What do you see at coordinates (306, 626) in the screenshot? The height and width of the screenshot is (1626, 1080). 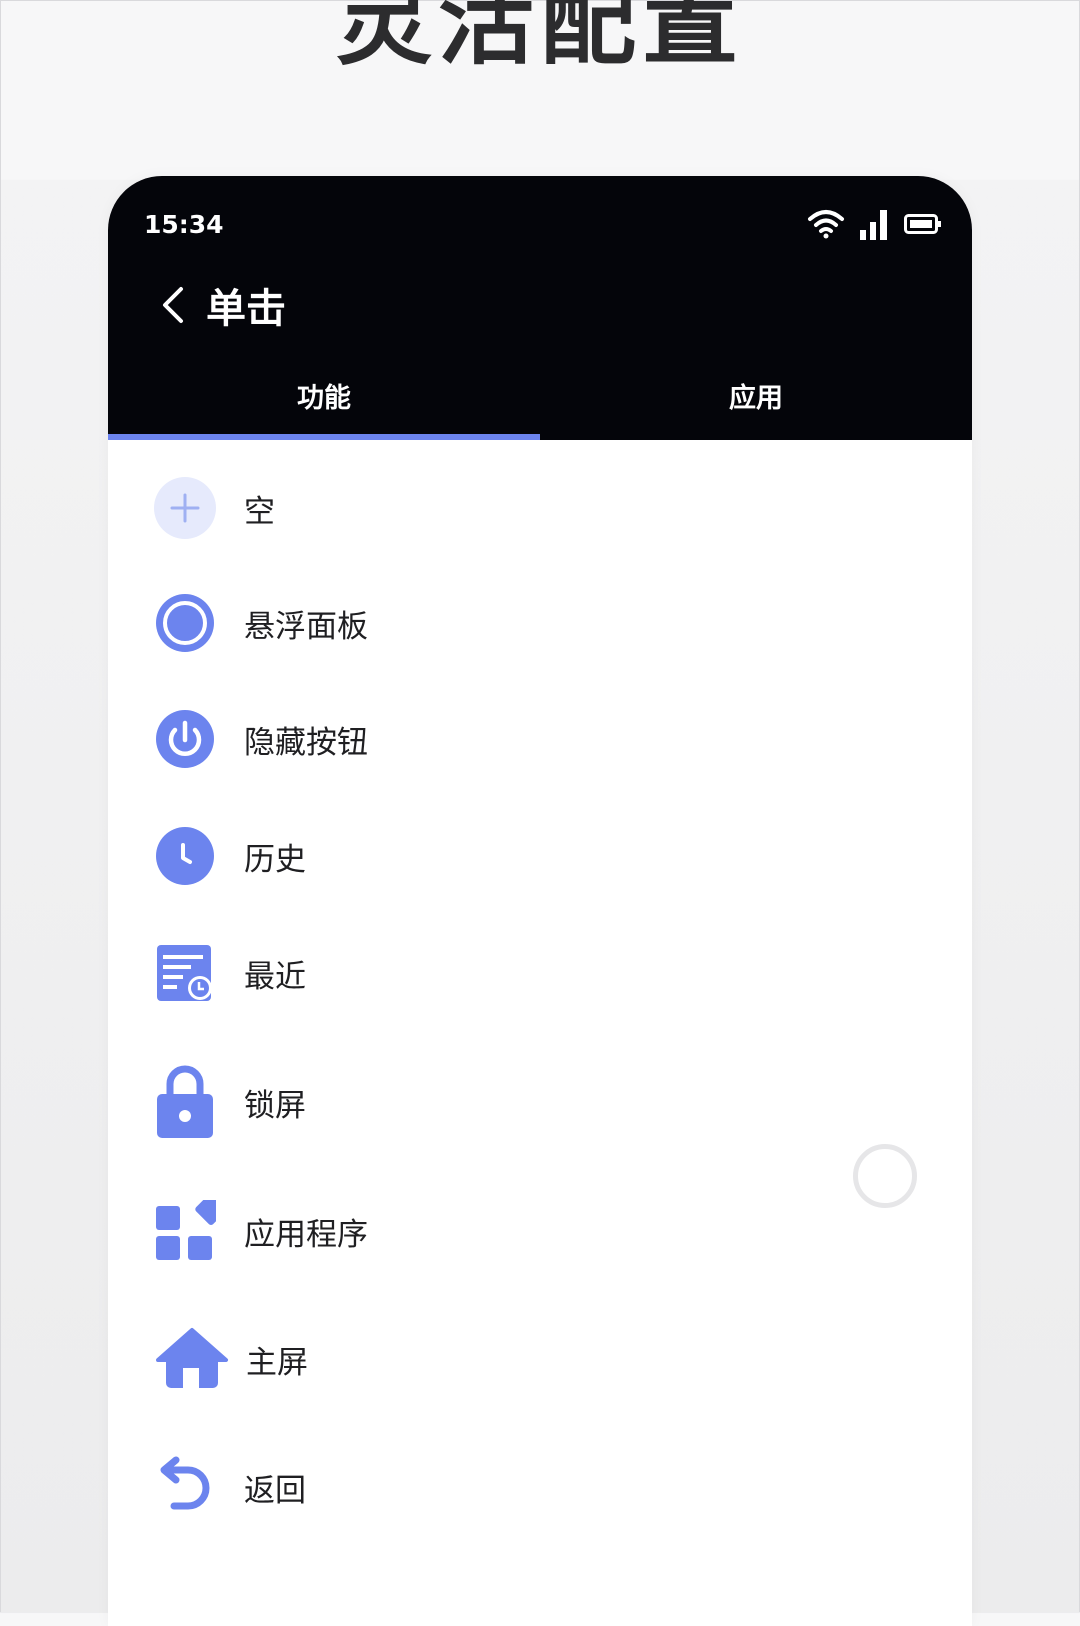 I see `list-item-label: 悬浮面板` at bounding box center [306, 626].